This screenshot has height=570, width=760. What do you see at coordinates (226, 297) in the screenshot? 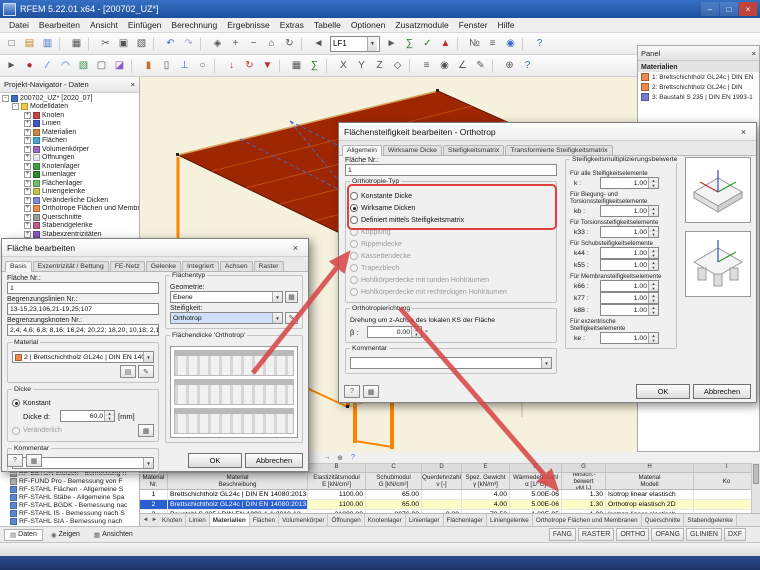
I see `geometrie-combo: Ebene ▼` at bounding box center [226, 297].